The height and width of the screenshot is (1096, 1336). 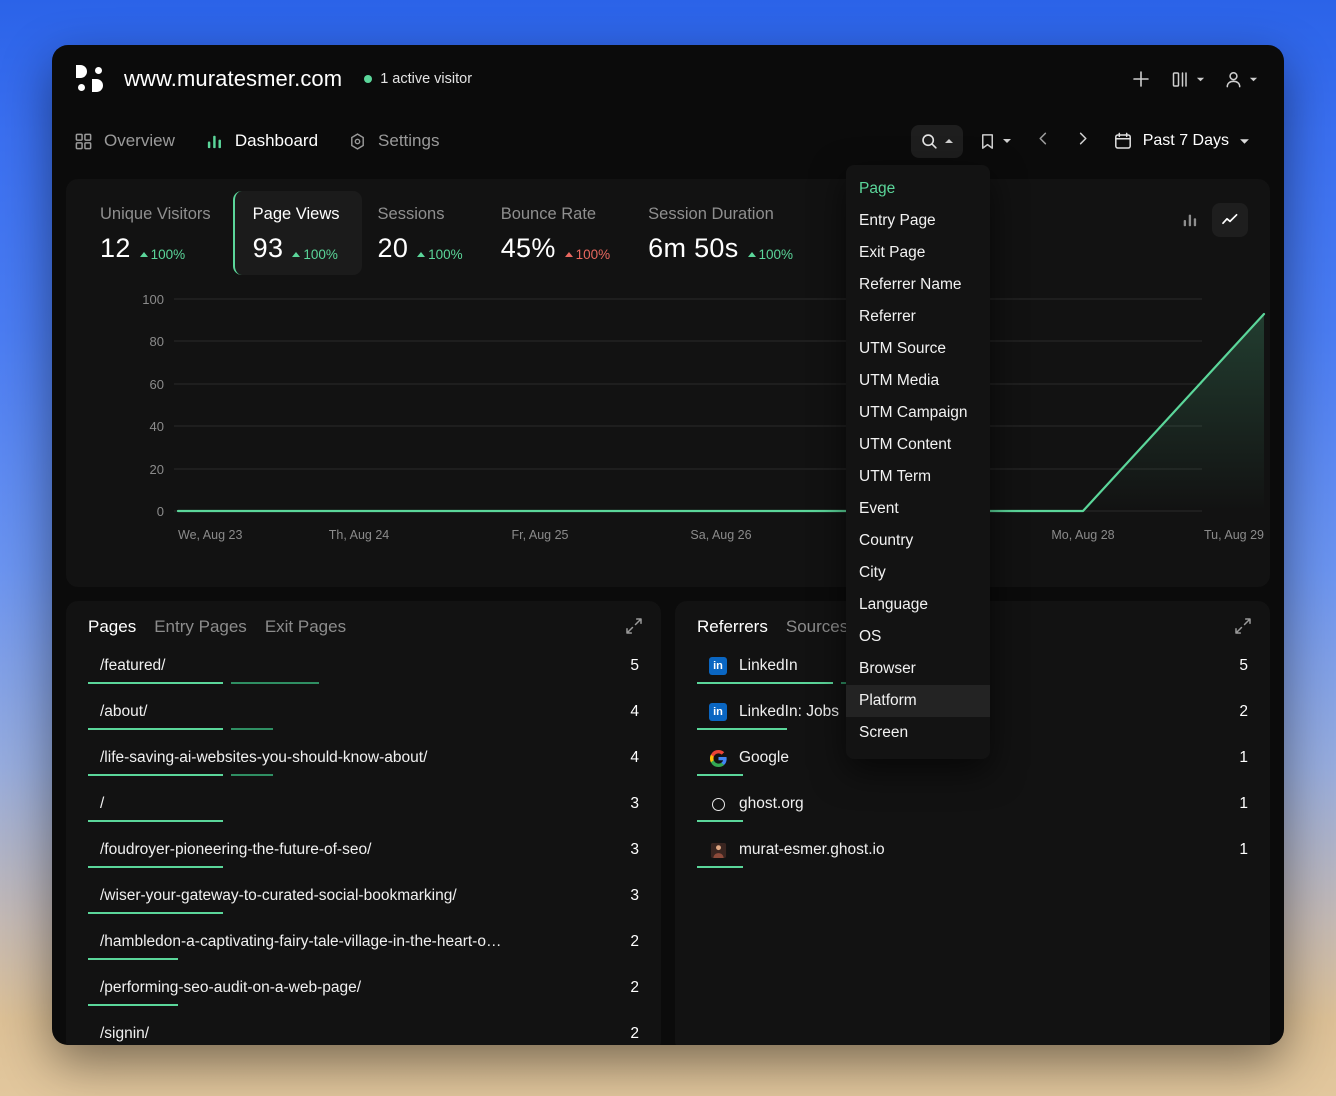 I want to click on tab-pages: Pages, so click(x=112, y=627).